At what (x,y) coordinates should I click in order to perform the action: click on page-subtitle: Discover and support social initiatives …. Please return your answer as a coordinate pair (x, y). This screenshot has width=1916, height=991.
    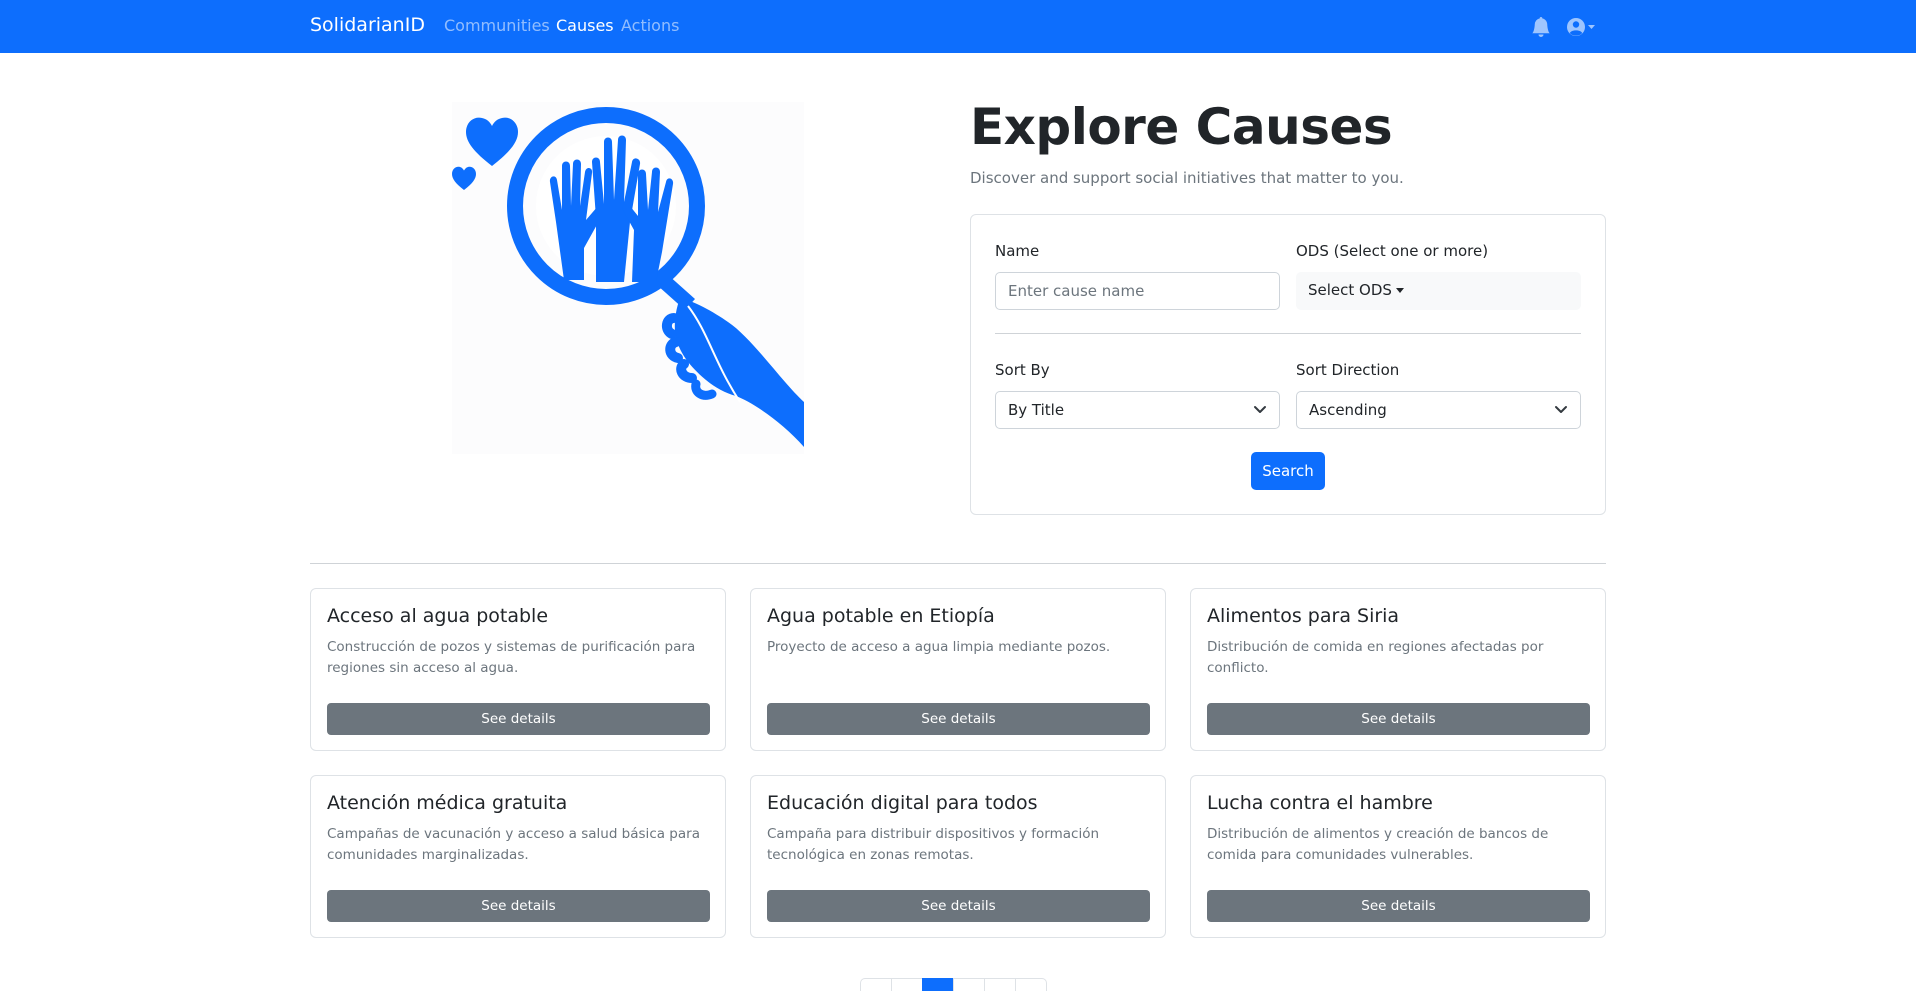
    Looking at the image, I should click on (1187, 178).